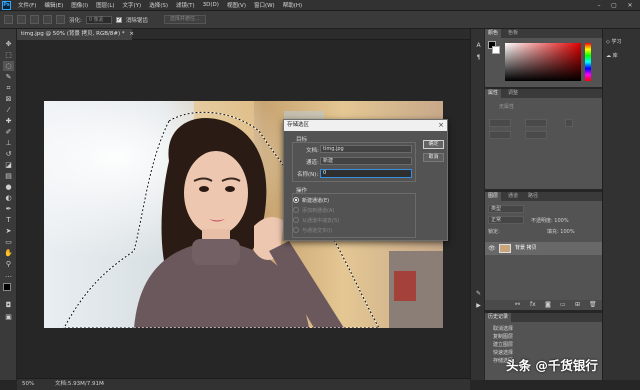  What do you see at coordinates (548, 304) in the screenshot?
I see `add-mask-icon: ◙` at bounding box center [548, 304].